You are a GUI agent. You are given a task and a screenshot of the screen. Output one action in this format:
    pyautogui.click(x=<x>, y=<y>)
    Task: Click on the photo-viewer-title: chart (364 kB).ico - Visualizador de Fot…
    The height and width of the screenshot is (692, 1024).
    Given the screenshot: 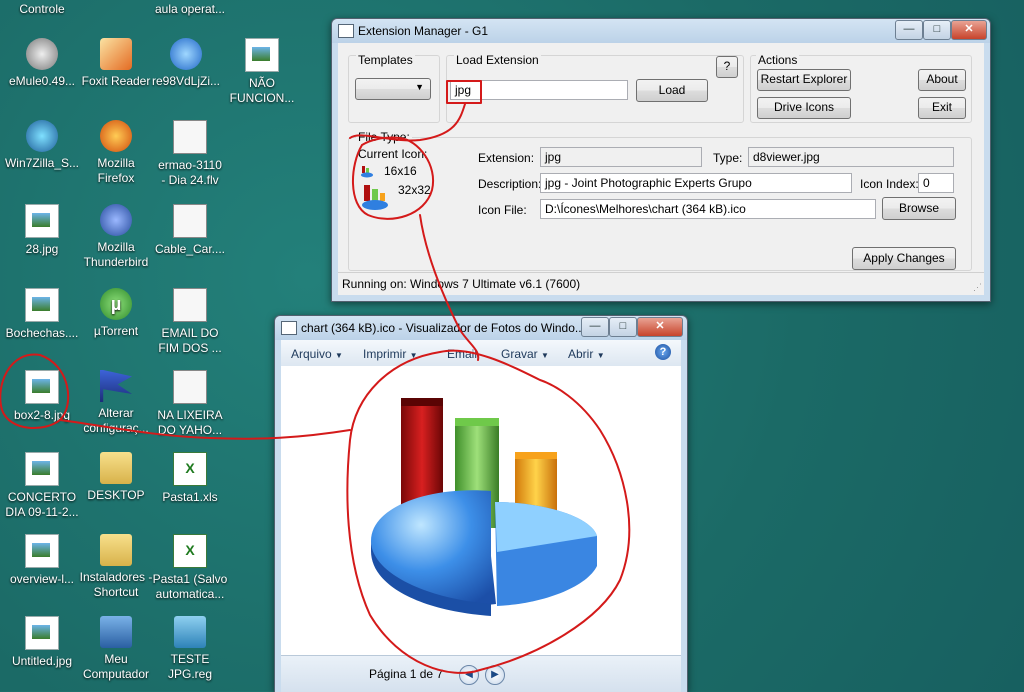 What is the action you would take?
    pyautogui.click(x=443, y=328)
    